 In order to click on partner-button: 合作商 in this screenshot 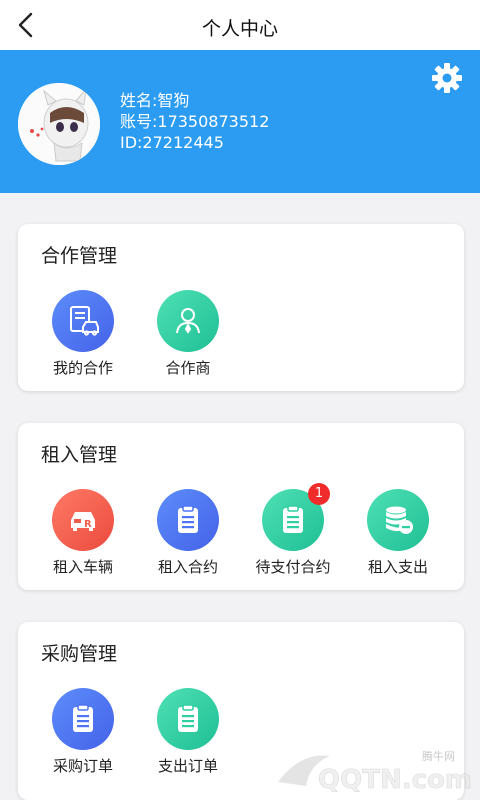, I will do `click(188, 334)`.